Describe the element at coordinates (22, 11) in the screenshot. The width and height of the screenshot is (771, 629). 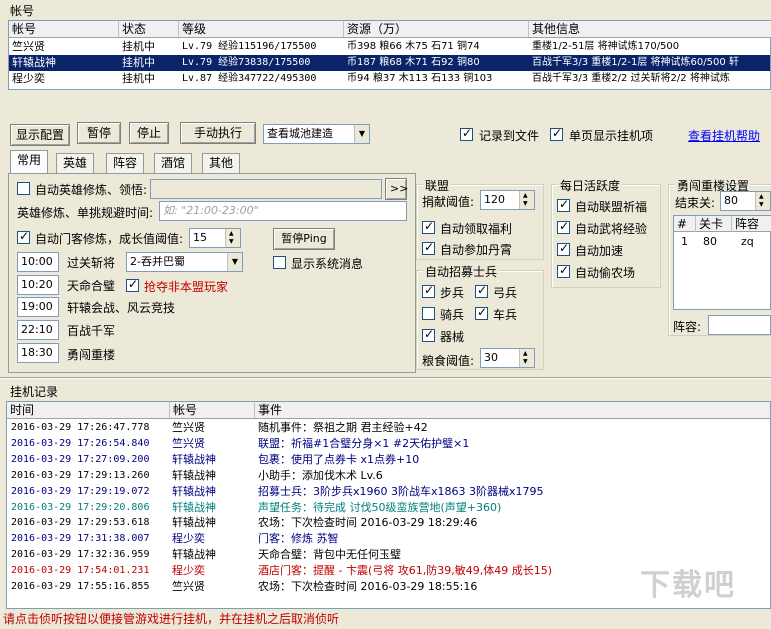
I see `accounts-section-title: 帐号` at that location.